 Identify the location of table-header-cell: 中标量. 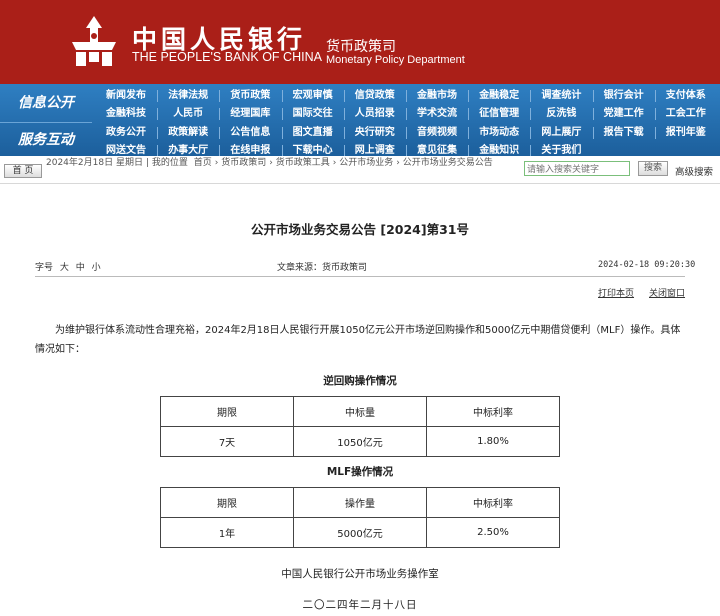
(360, 411).